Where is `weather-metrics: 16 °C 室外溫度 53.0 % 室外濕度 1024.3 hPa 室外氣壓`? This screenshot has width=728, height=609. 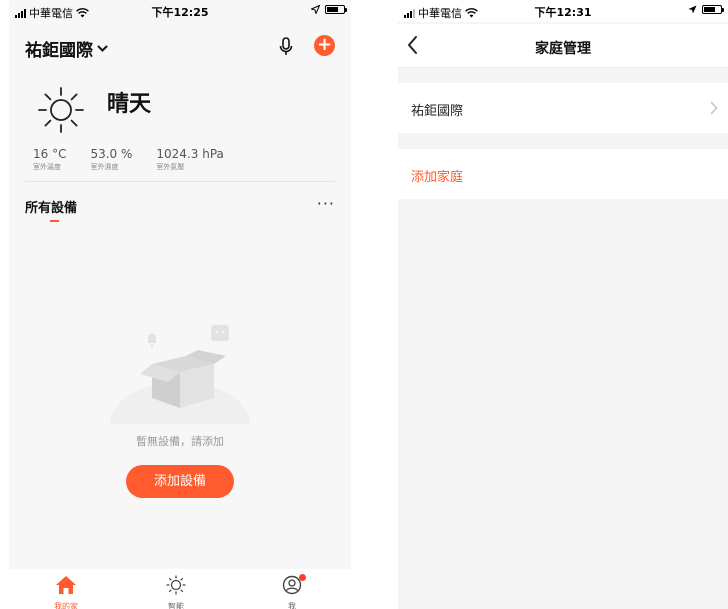 weather-metrics: 16 °C 室外溫度 53.0 % 室外濕度 1024.3 hPa 室外氣壓 is located at coordinates (140, 159).